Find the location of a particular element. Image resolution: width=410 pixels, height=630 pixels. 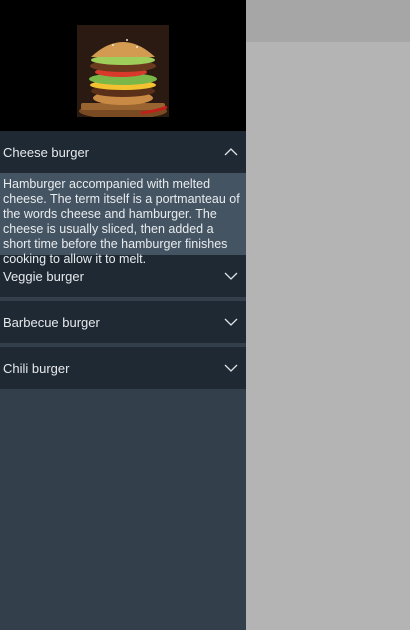

accordion-title: Veggie burger is located at coordinates (43, 276).